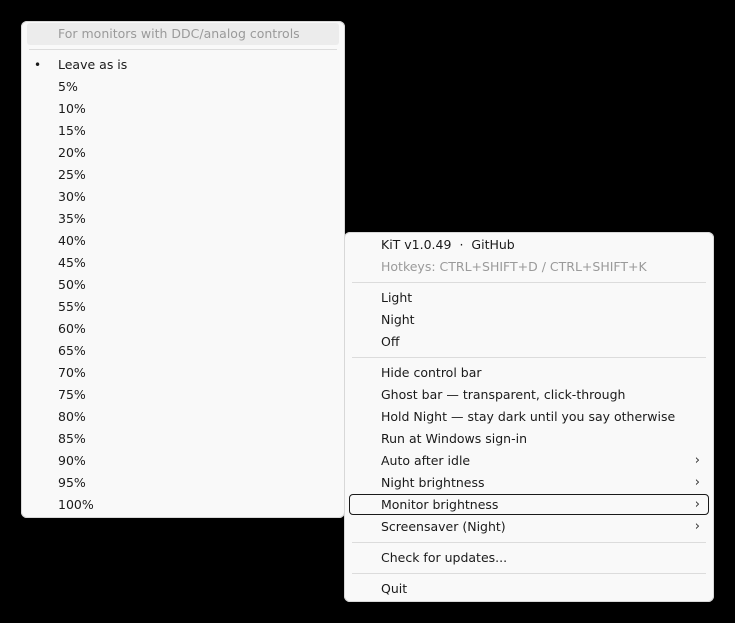  Describe the element at coordinates (529, 342) in the screenshot. I see `mode-off: Off` at that location.